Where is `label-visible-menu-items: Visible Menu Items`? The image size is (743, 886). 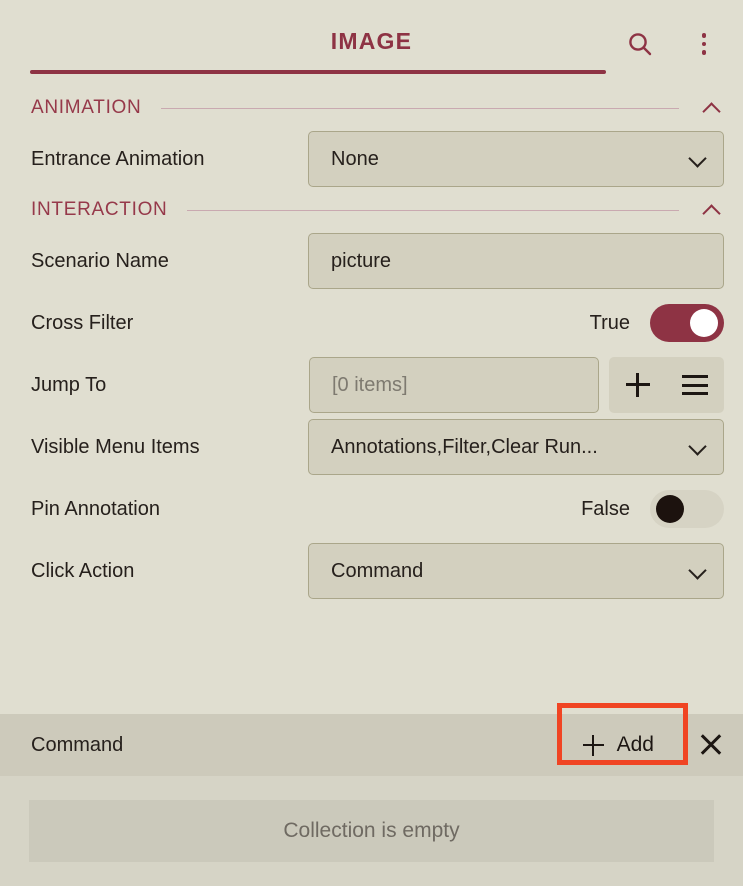 label-visible-menu-items: Visible Menu Items is located at coordinates (115, 446).